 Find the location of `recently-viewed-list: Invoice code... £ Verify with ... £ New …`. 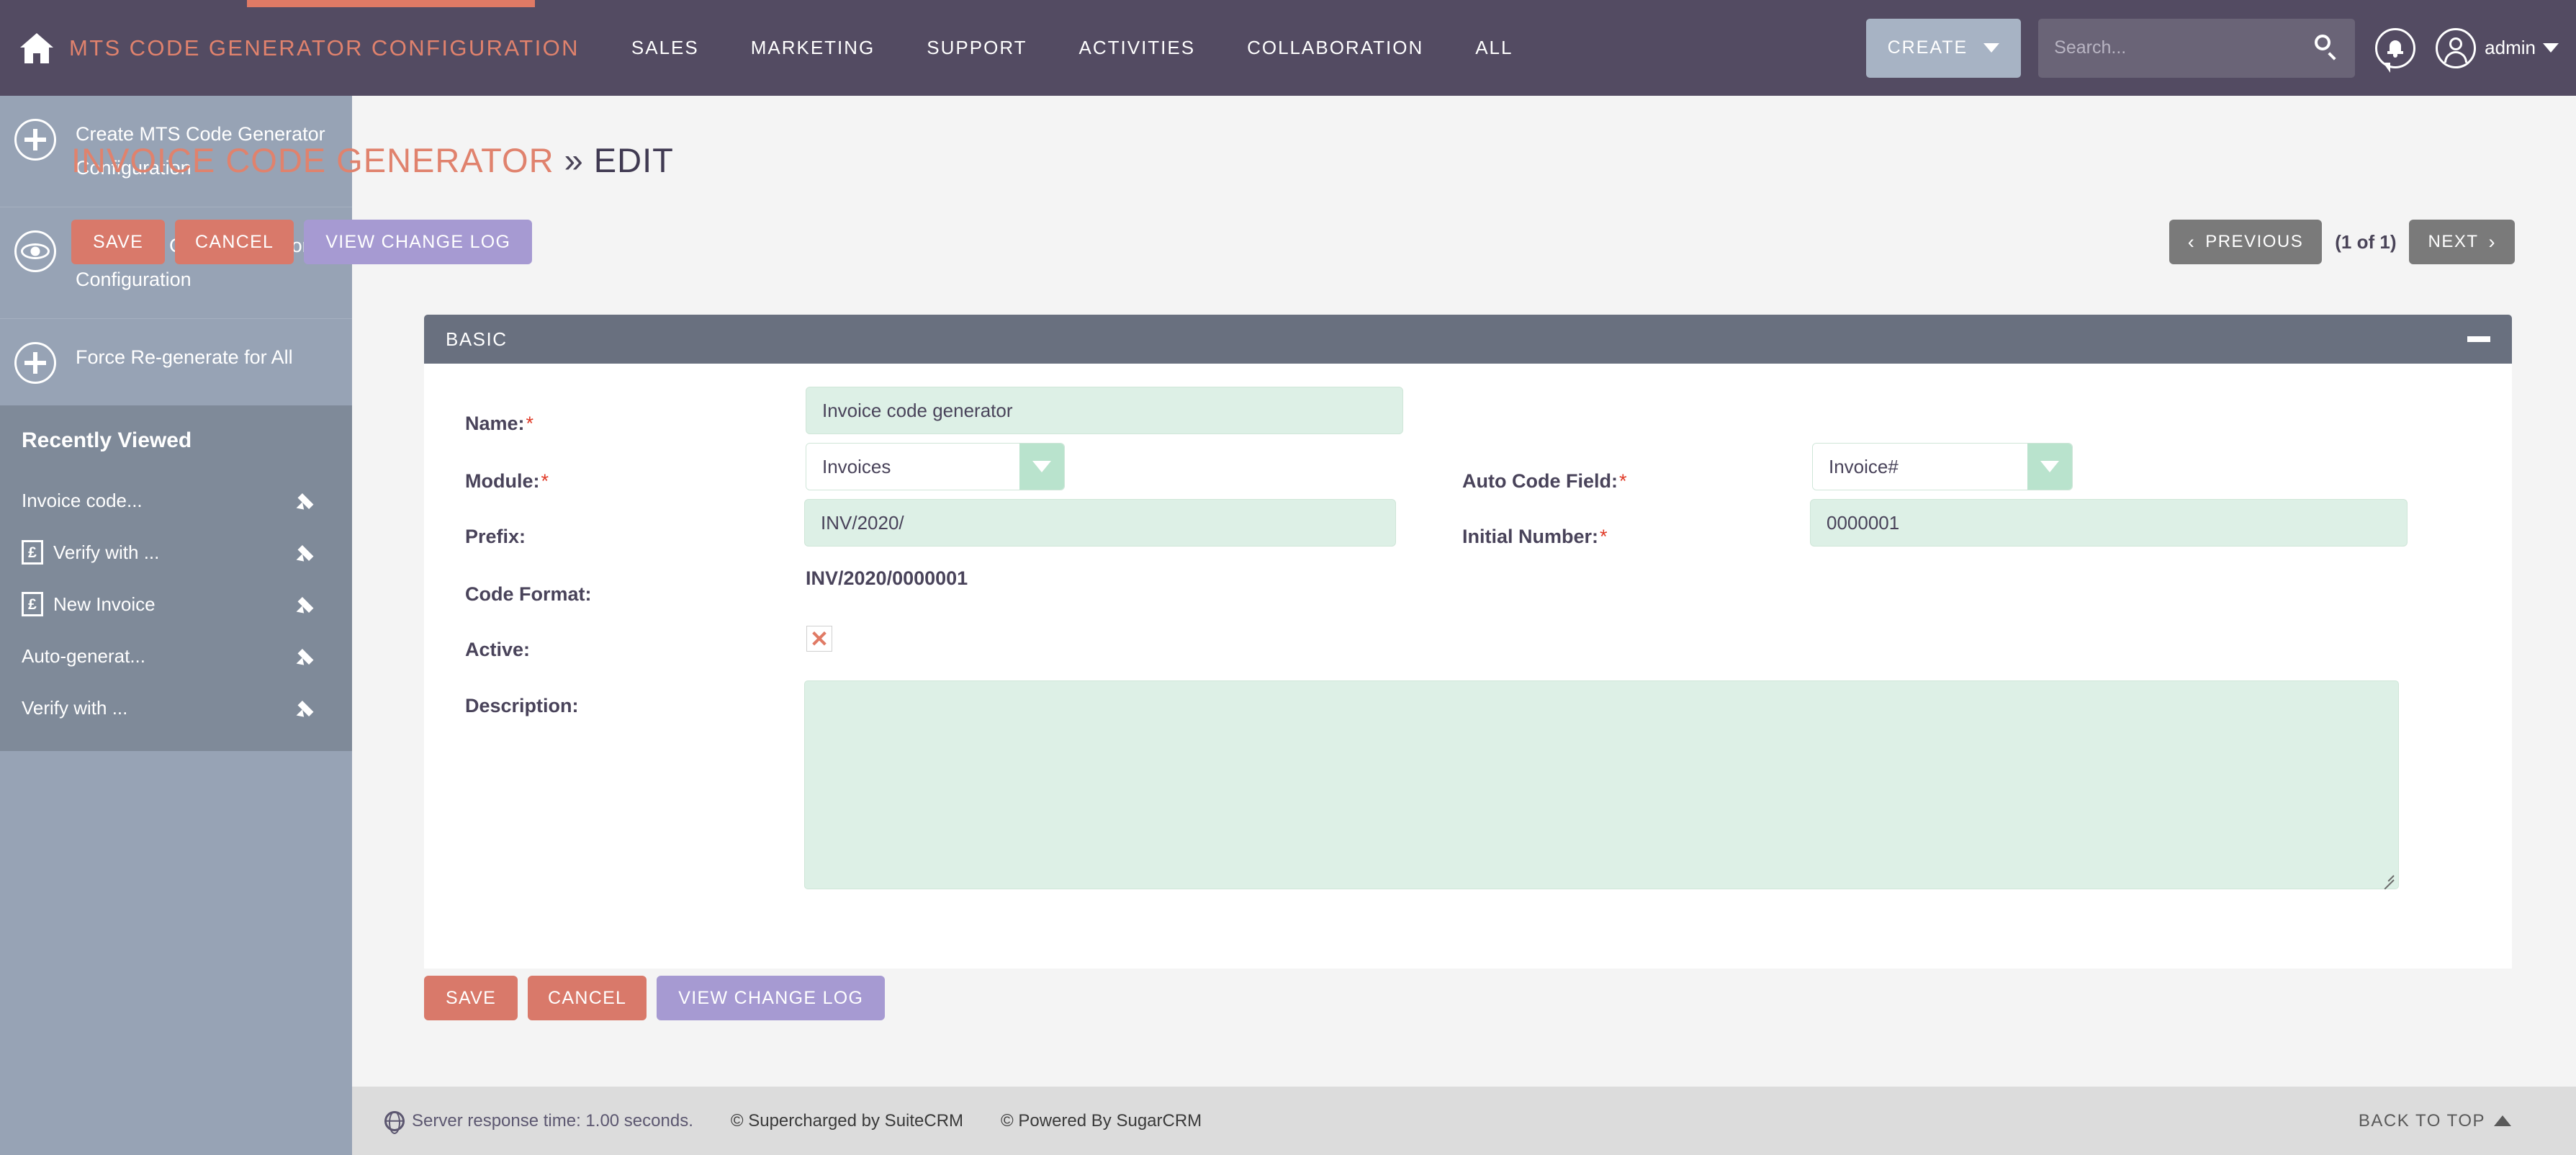

recently-viewed-list: Invoice code... £ Verify with ... £ New … is located at coordinates (176, 613).